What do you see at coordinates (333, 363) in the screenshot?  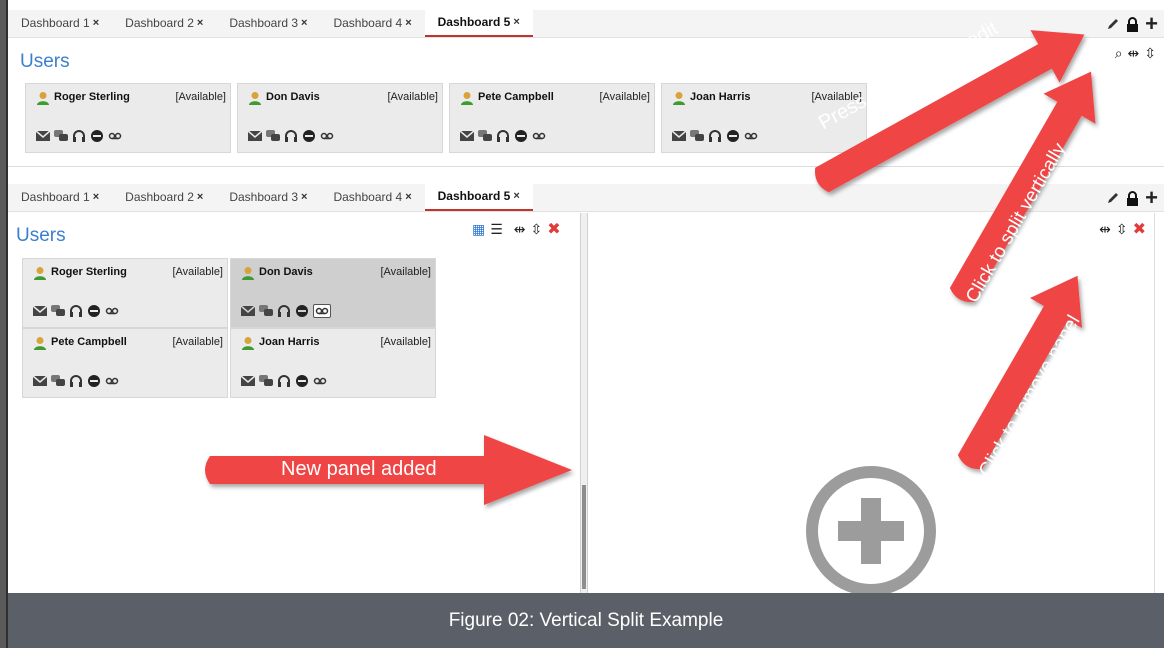 I see `user-card: Joan Harris [Available]` at bounding box center [333, 363].